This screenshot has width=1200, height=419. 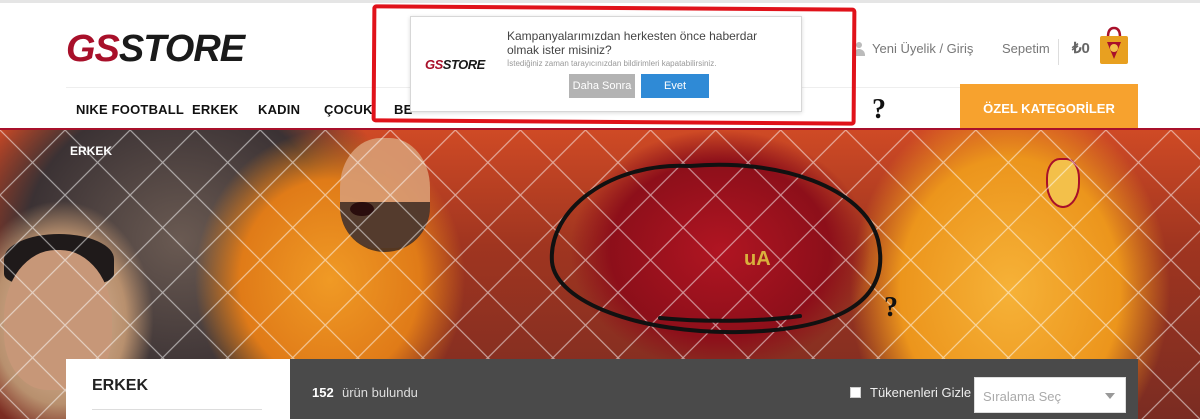 What do you see at coordinates (434, 64) in the screenshot?
I see `popup-logo-gs: GS` at bounding box center [434, 64].